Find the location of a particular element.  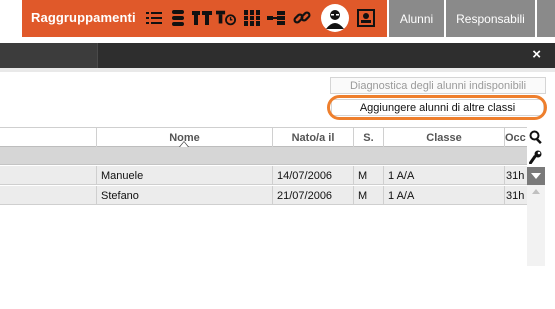

column-header-cognome is located at coordinates (48, 137).